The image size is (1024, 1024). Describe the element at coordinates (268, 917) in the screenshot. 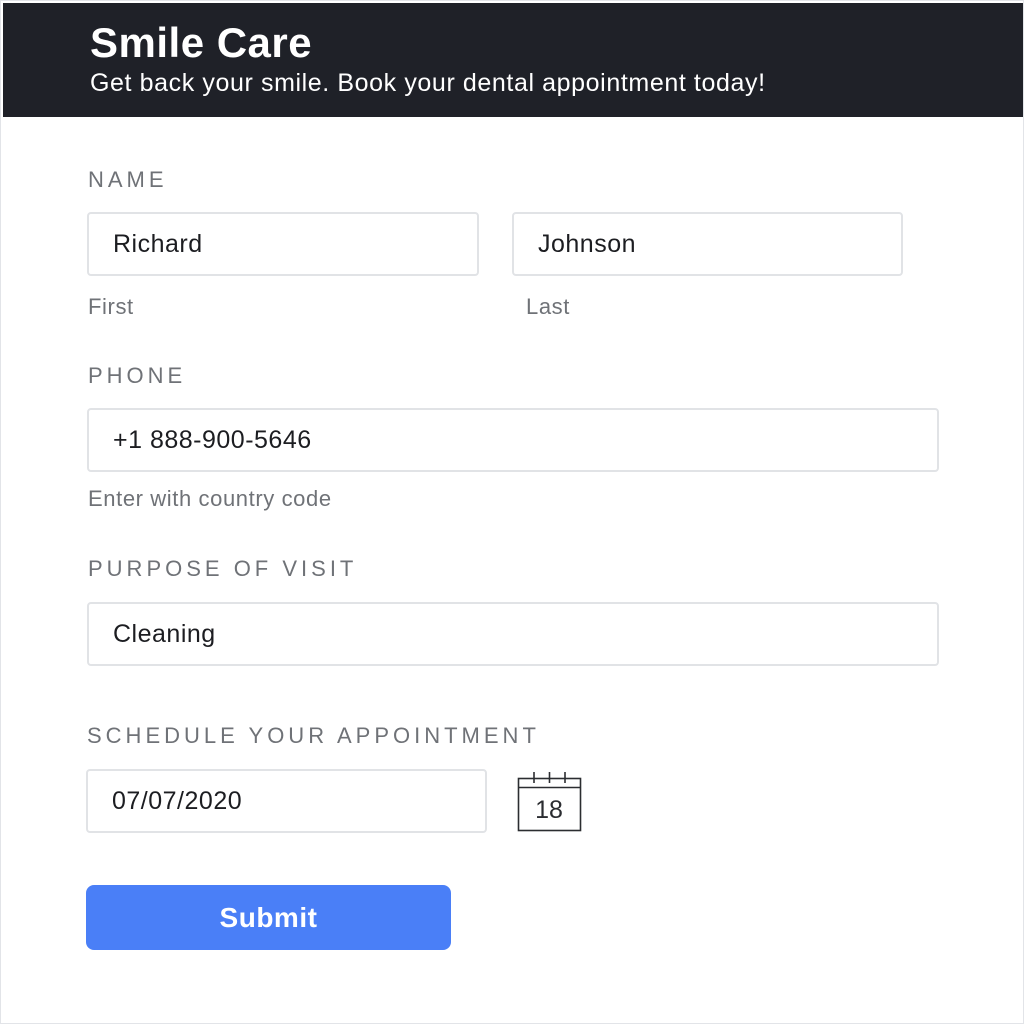

I see `submit-button: Submit` at that location.